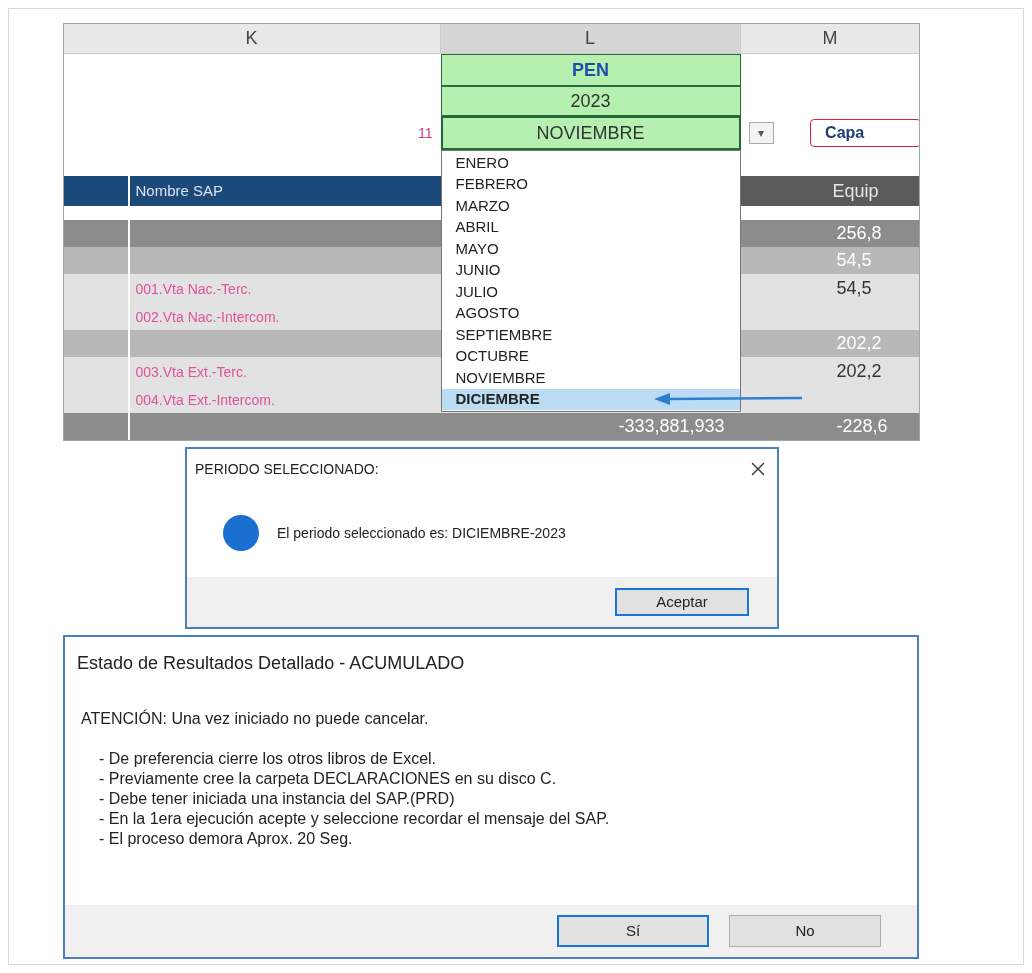 The width and height of the screenshot is (1032, 973). I want to click on dropdown-option: AGOSTO, so click(590, 313).